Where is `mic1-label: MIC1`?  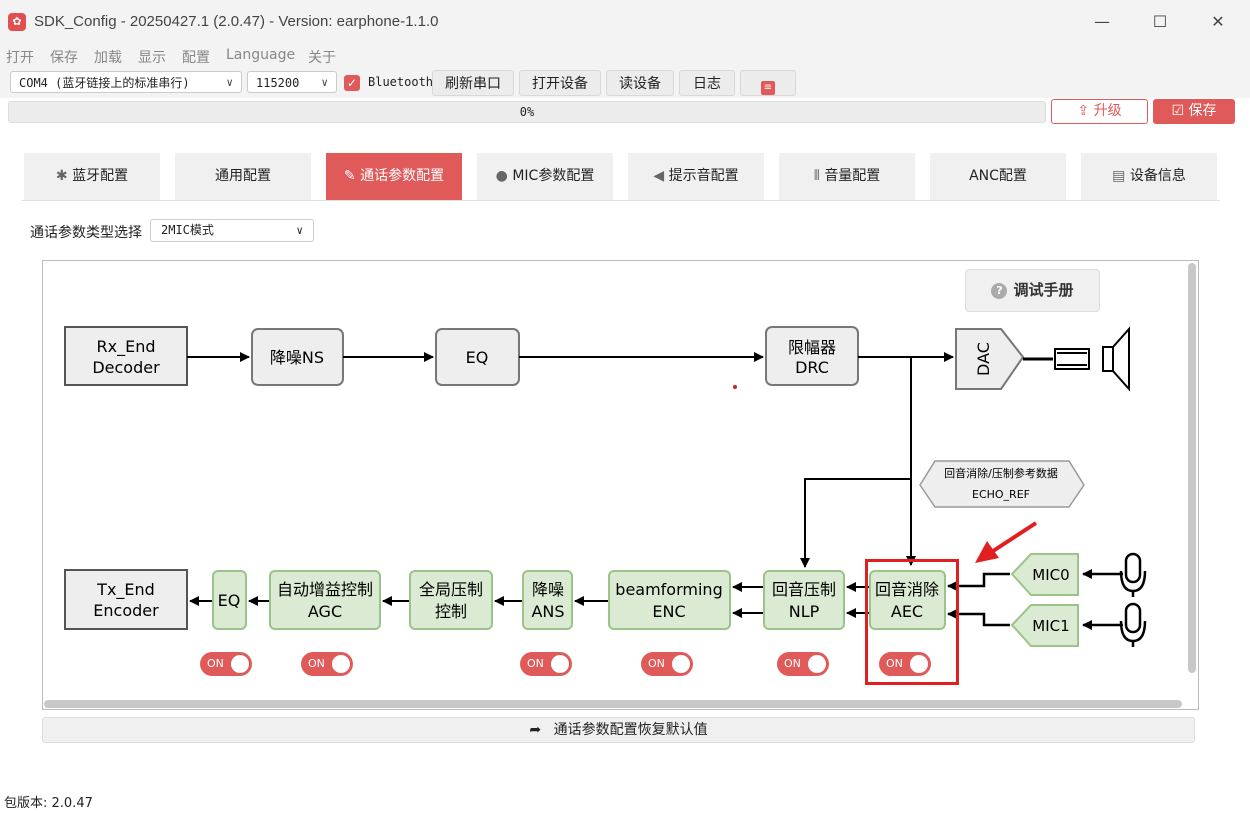
mic1-label: MIC1 is located at coordinates (1050, 626).